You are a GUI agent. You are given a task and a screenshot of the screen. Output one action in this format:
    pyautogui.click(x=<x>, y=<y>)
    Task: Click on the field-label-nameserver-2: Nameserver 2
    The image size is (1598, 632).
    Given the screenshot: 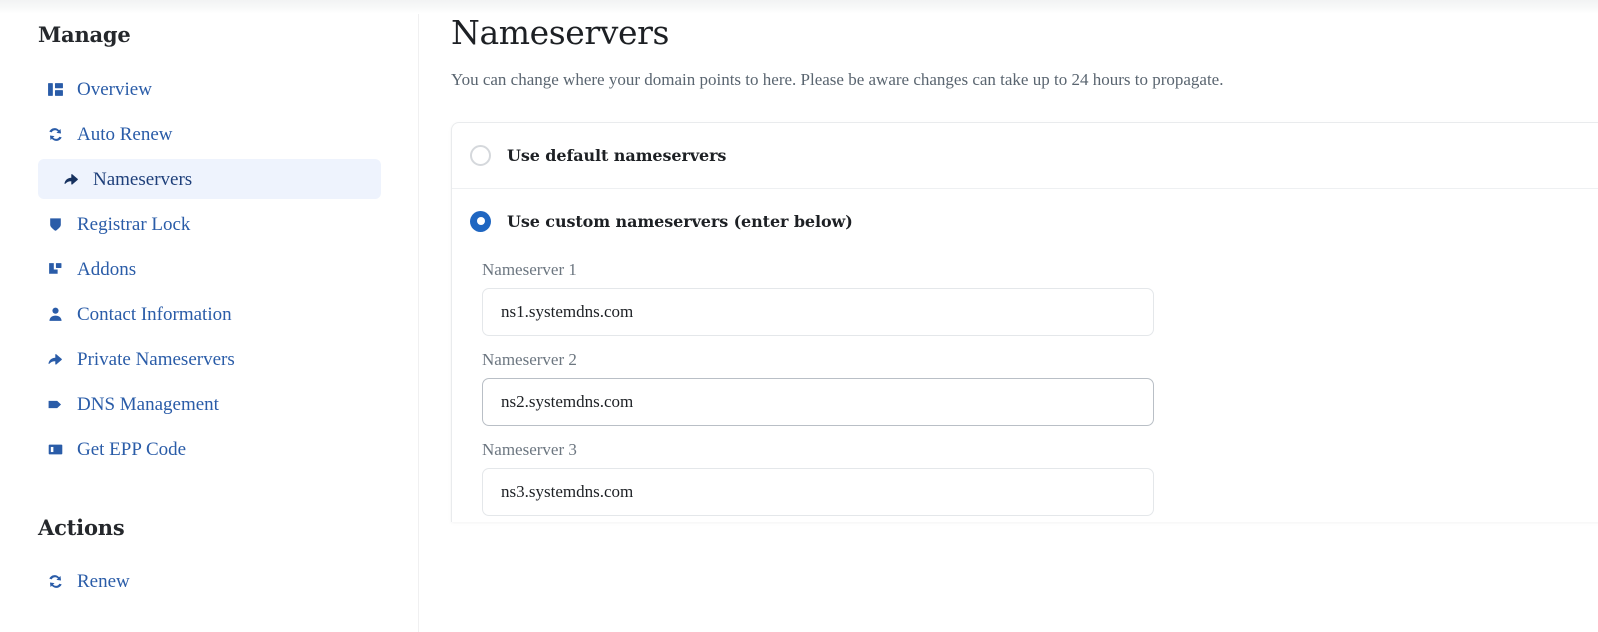 What is the action you would take?
    pyautogui.click(x=529, y=359)
    